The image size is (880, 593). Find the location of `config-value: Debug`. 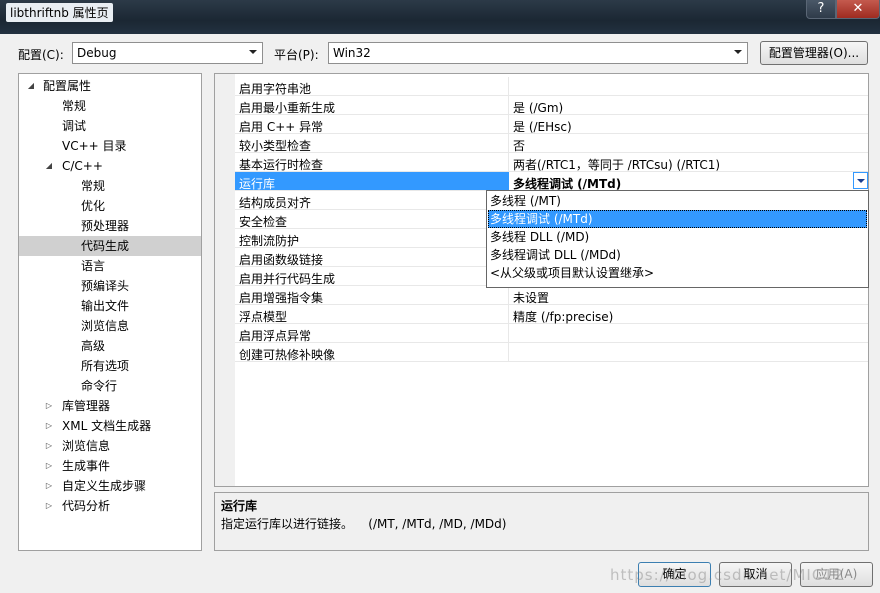

config-value: Debug is located at coordinates (97, 53).